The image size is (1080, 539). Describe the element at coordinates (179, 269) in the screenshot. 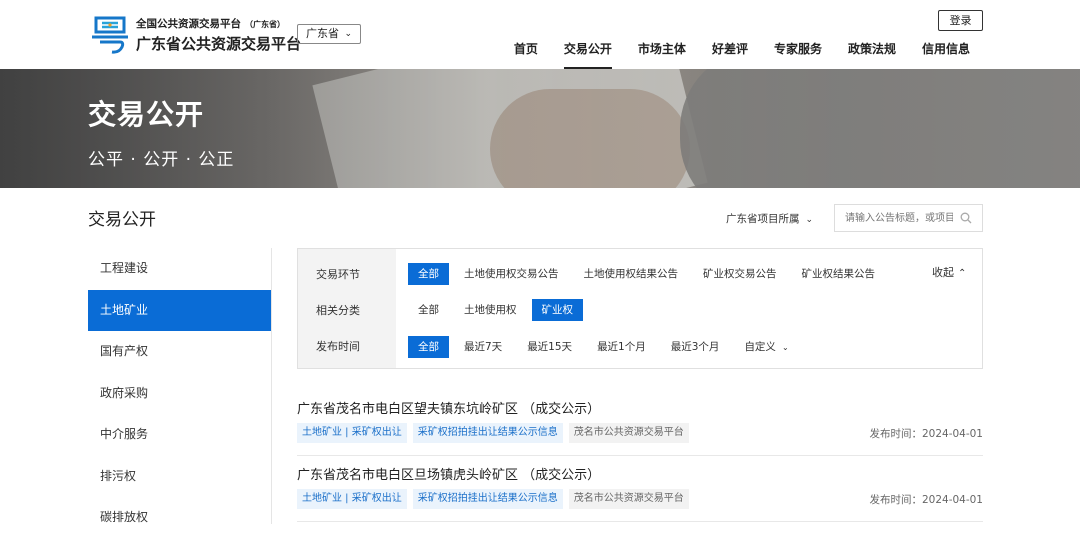

I see `sidebar-item-construction: 工程建设` at that location.